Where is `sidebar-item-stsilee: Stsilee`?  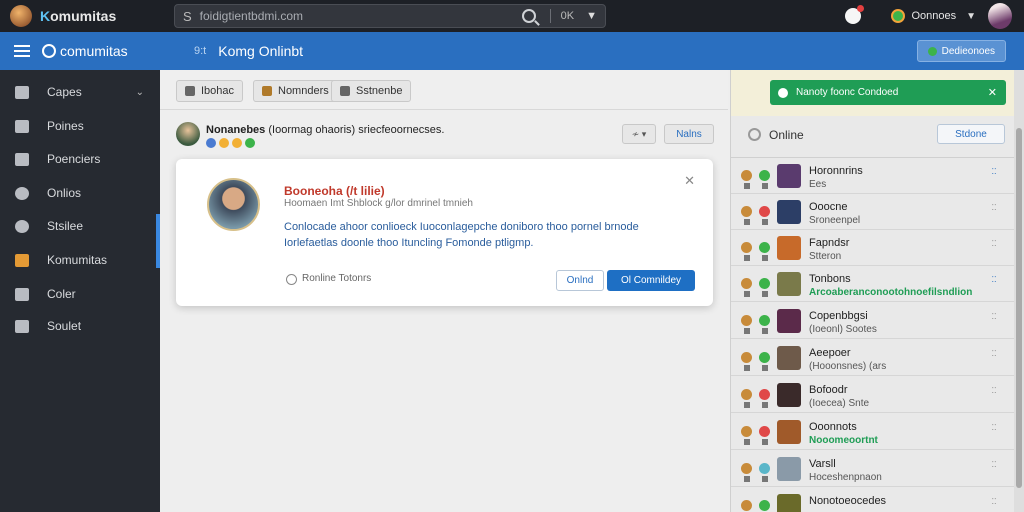
sidebar-item-stsilee: Stsilee is located at coordinates (80, 226).